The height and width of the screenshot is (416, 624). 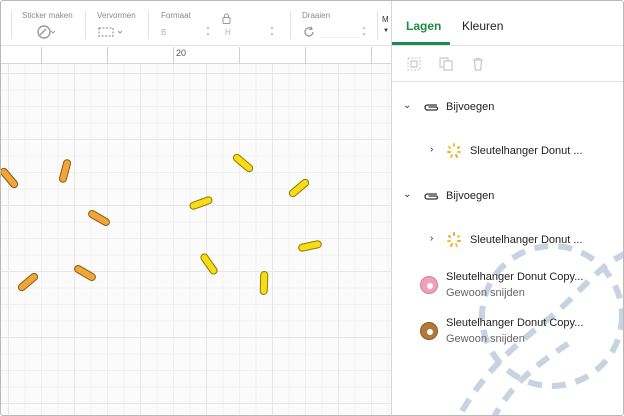 What do you see at coordinates (482, 26) in the screenshot?
I see `tab-colors: Kleuren` at bounding box center [482, 26].